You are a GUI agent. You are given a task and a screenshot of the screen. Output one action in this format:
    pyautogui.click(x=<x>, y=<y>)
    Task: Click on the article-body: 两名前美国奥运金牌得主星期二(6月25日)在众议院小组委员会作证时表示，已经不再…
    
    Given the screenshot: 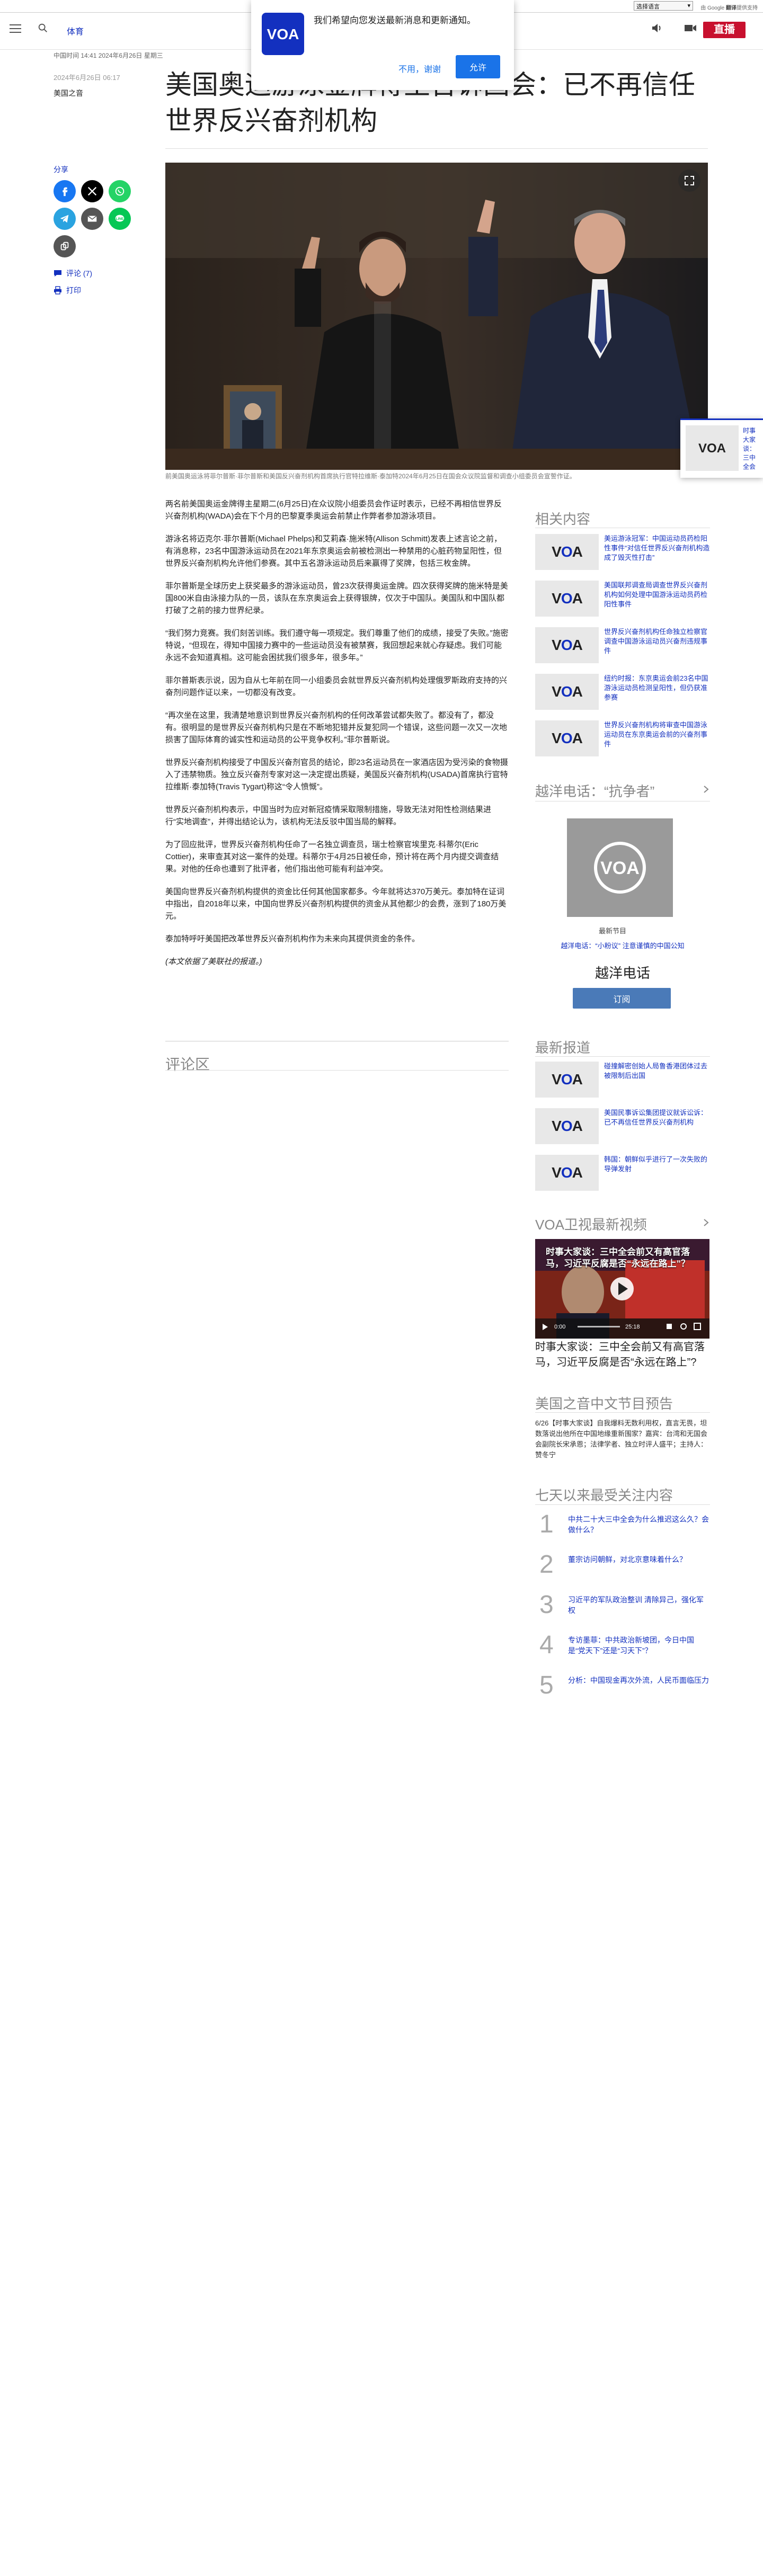 What is the action you would take?
    pyautogui.click(x=337, y=738)
    